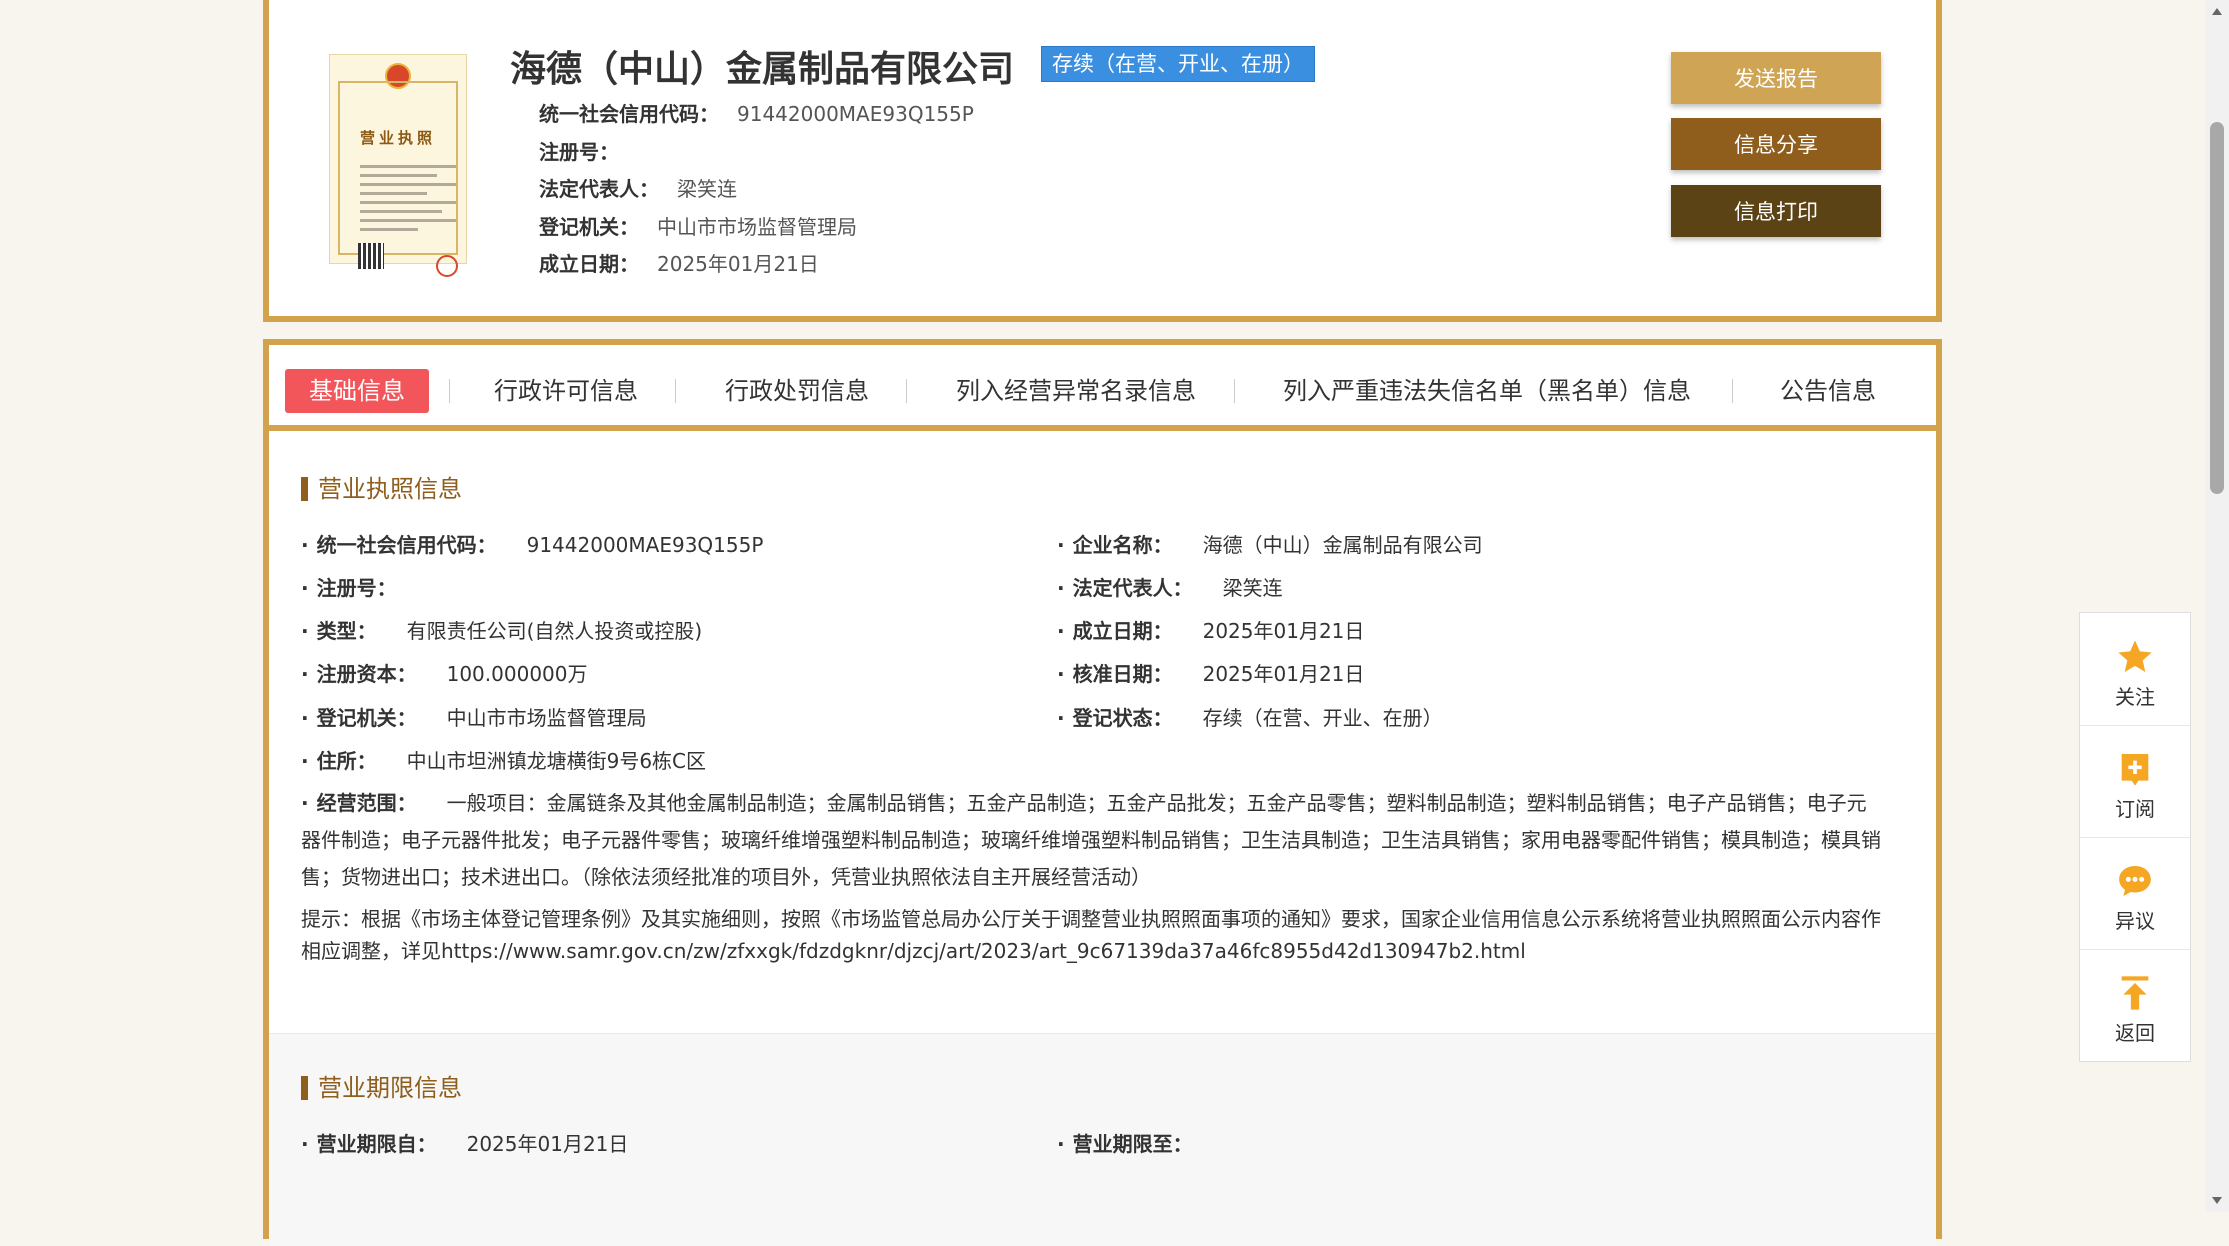 Image resolution: width=2229 pixels, height=1246 pixels. I want to click on subscribe-button: 订阅, so click(2135, 781).